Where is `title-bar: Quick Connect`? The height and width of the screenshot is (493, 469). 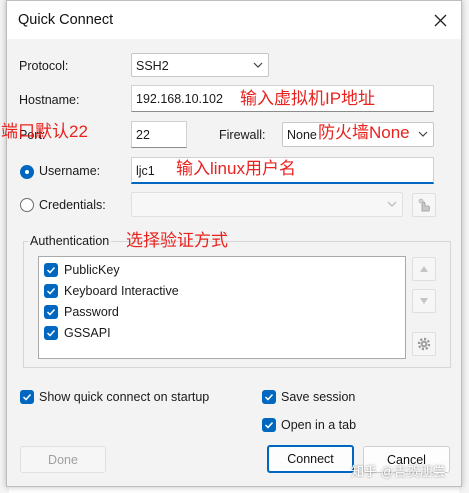
title-bar: Quick Connect is located at coordinates (234, 20).